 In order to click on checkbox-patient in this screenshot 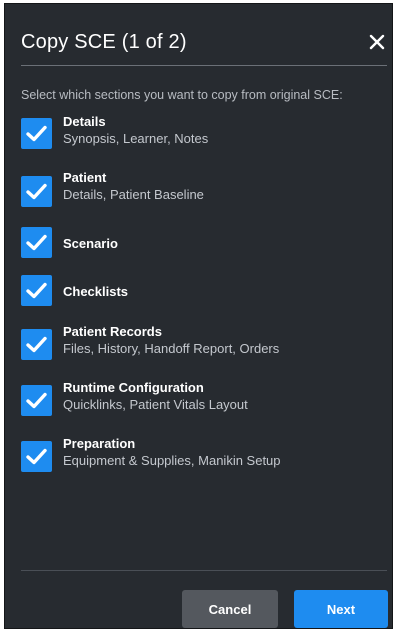, I will do `click(36, 191)`.